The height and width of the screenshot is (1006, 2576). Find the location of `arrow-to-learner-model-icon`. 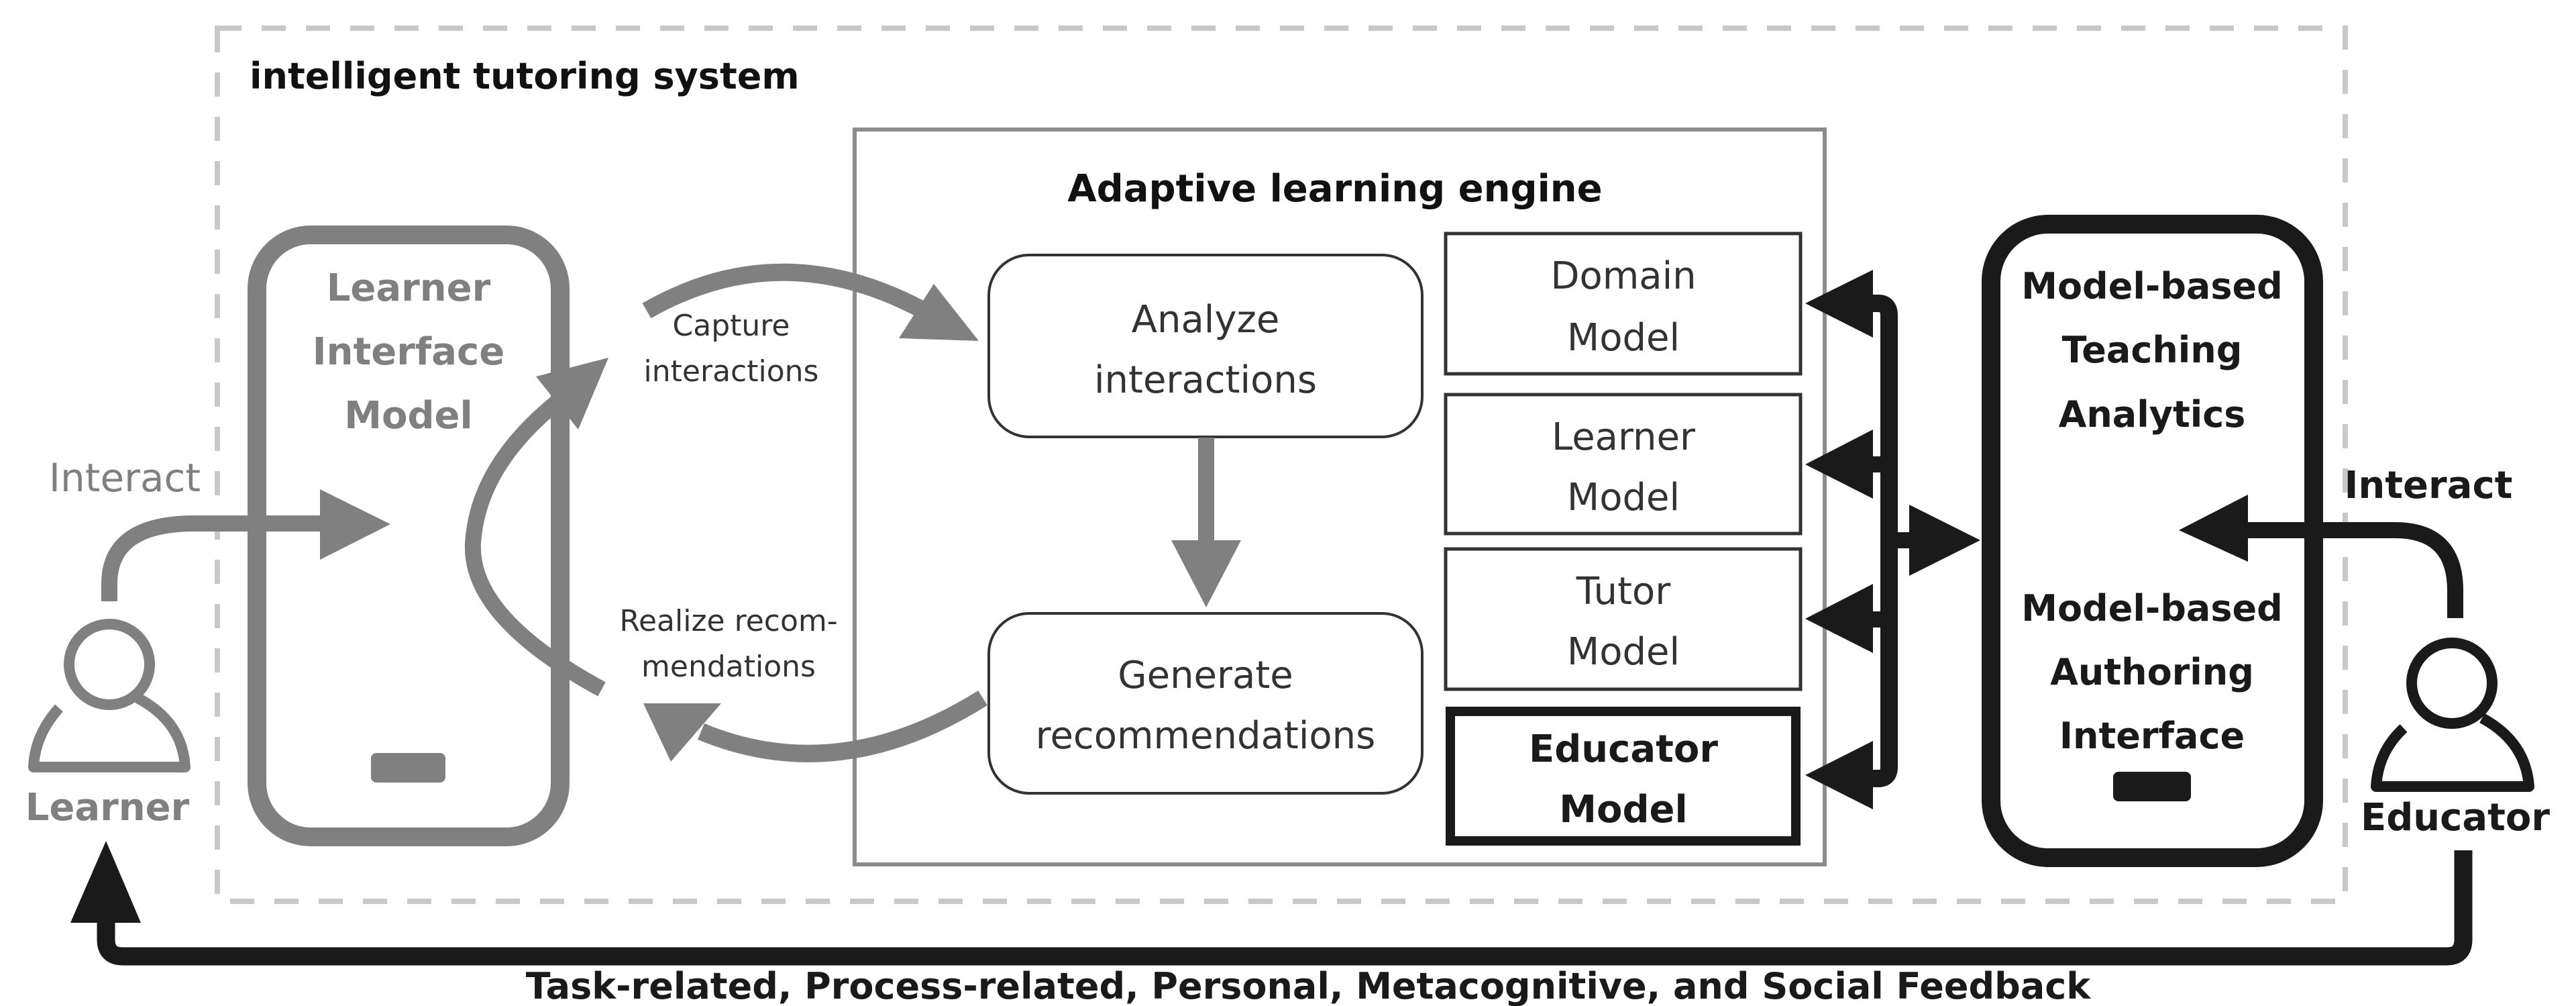

arrow-to-learner-model-icon is located at coordinates (1839, 465).